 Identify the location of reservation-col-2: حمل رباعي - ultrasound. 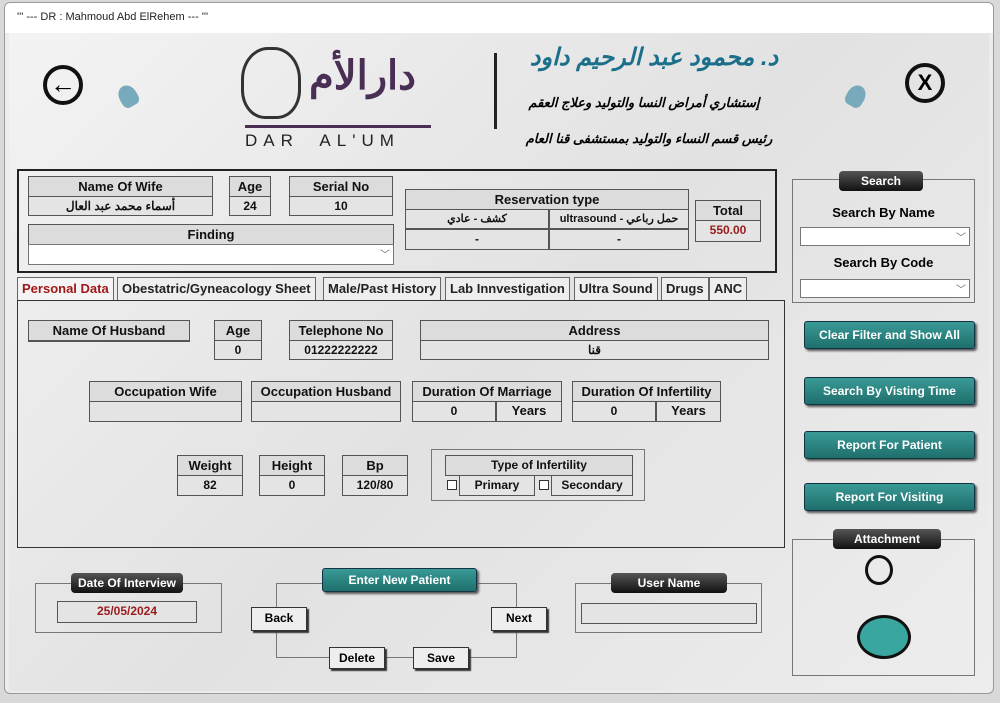
(619, 219).